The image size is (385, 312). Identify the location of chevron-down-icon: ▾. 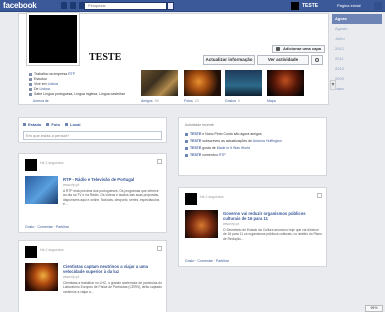
(333, 85).